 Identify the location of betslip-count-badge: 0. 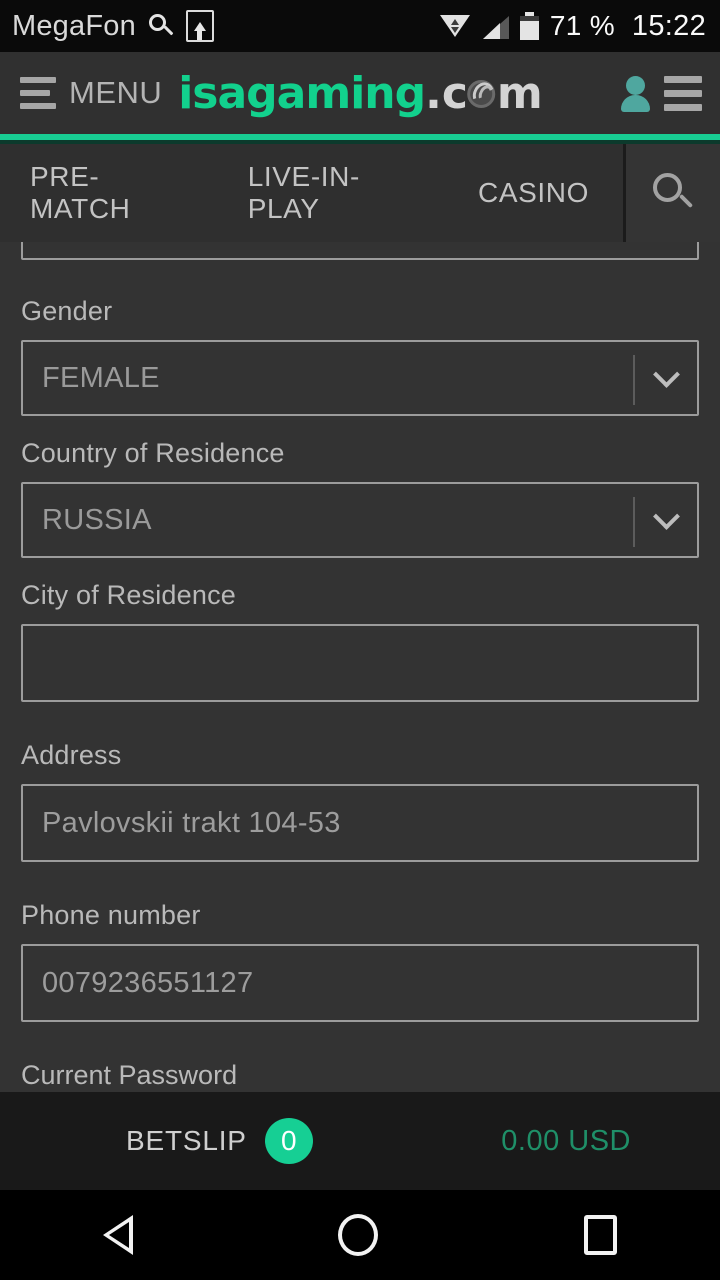
(288, 1141).